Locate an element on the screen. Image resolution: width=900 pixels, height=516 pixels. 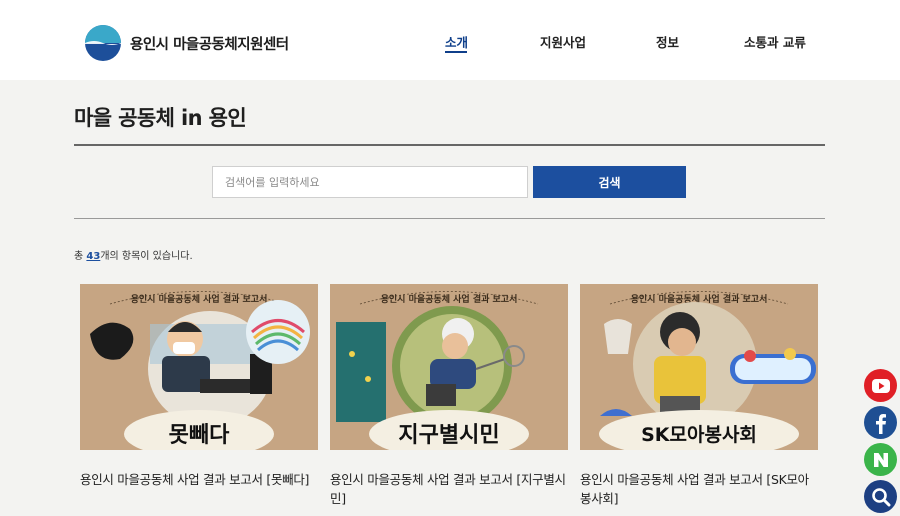
youtube-icon is located at coordinates (880, 385).